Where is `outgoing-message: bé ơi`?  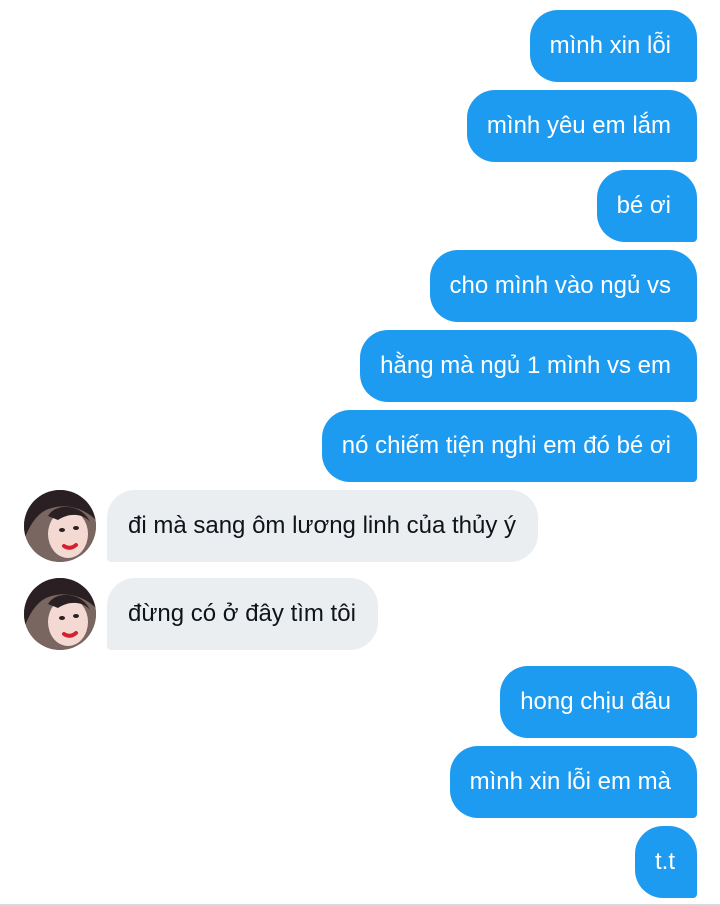
outgoing-message: bé ơi is located at coordinates (646, 206).